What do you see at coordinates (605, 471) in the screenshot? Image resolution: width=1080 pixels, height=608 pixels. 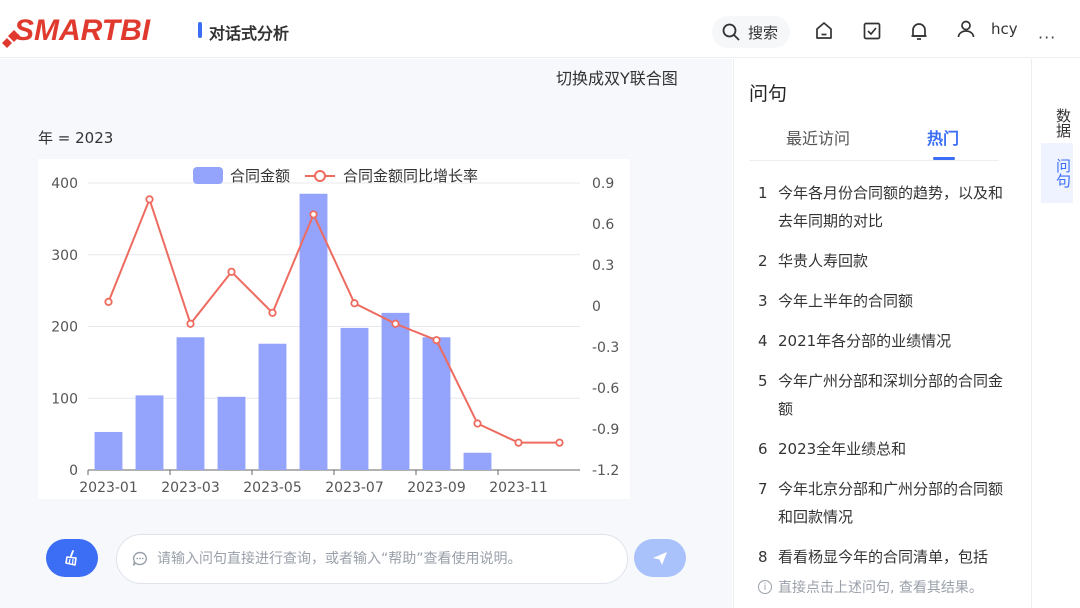 I see `y-right-tick-label: -1.2` at bounding box center [605, 471].